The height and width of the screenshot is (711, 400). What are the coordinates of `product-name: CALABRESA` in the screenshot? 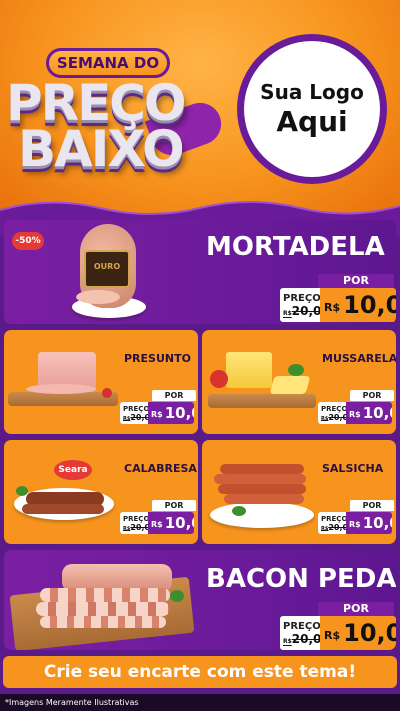 It's located at (160, 468).